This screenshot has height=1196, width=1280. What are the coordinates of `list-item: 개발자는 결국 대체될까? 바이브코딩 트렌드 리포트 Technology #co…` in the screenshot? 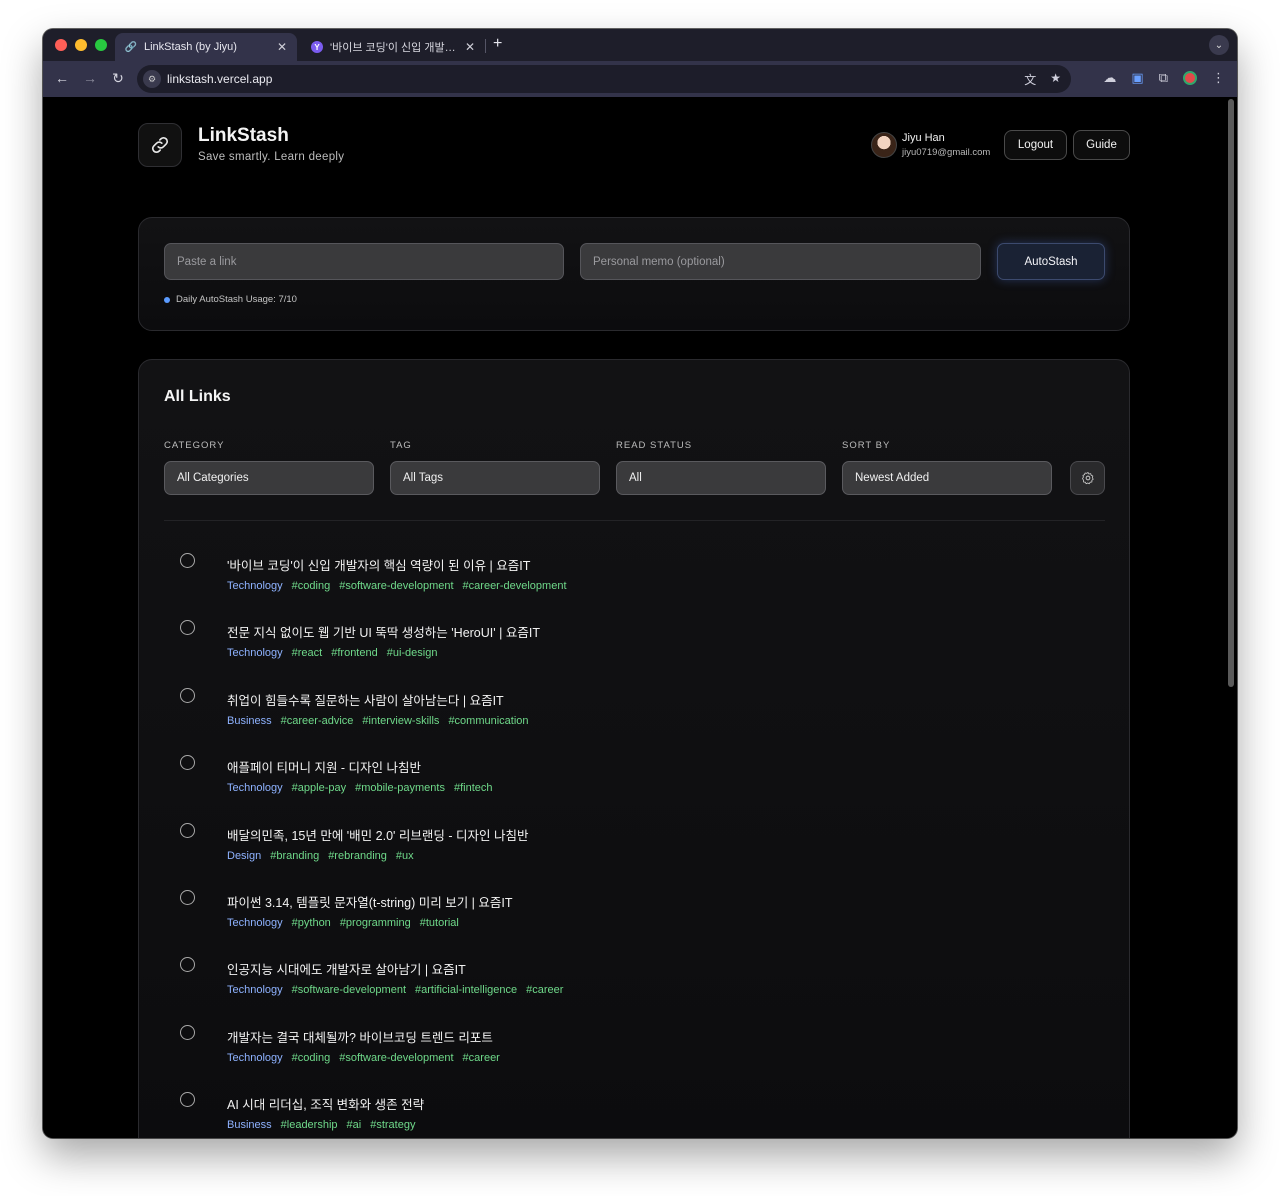 It's located at (634, 1057).